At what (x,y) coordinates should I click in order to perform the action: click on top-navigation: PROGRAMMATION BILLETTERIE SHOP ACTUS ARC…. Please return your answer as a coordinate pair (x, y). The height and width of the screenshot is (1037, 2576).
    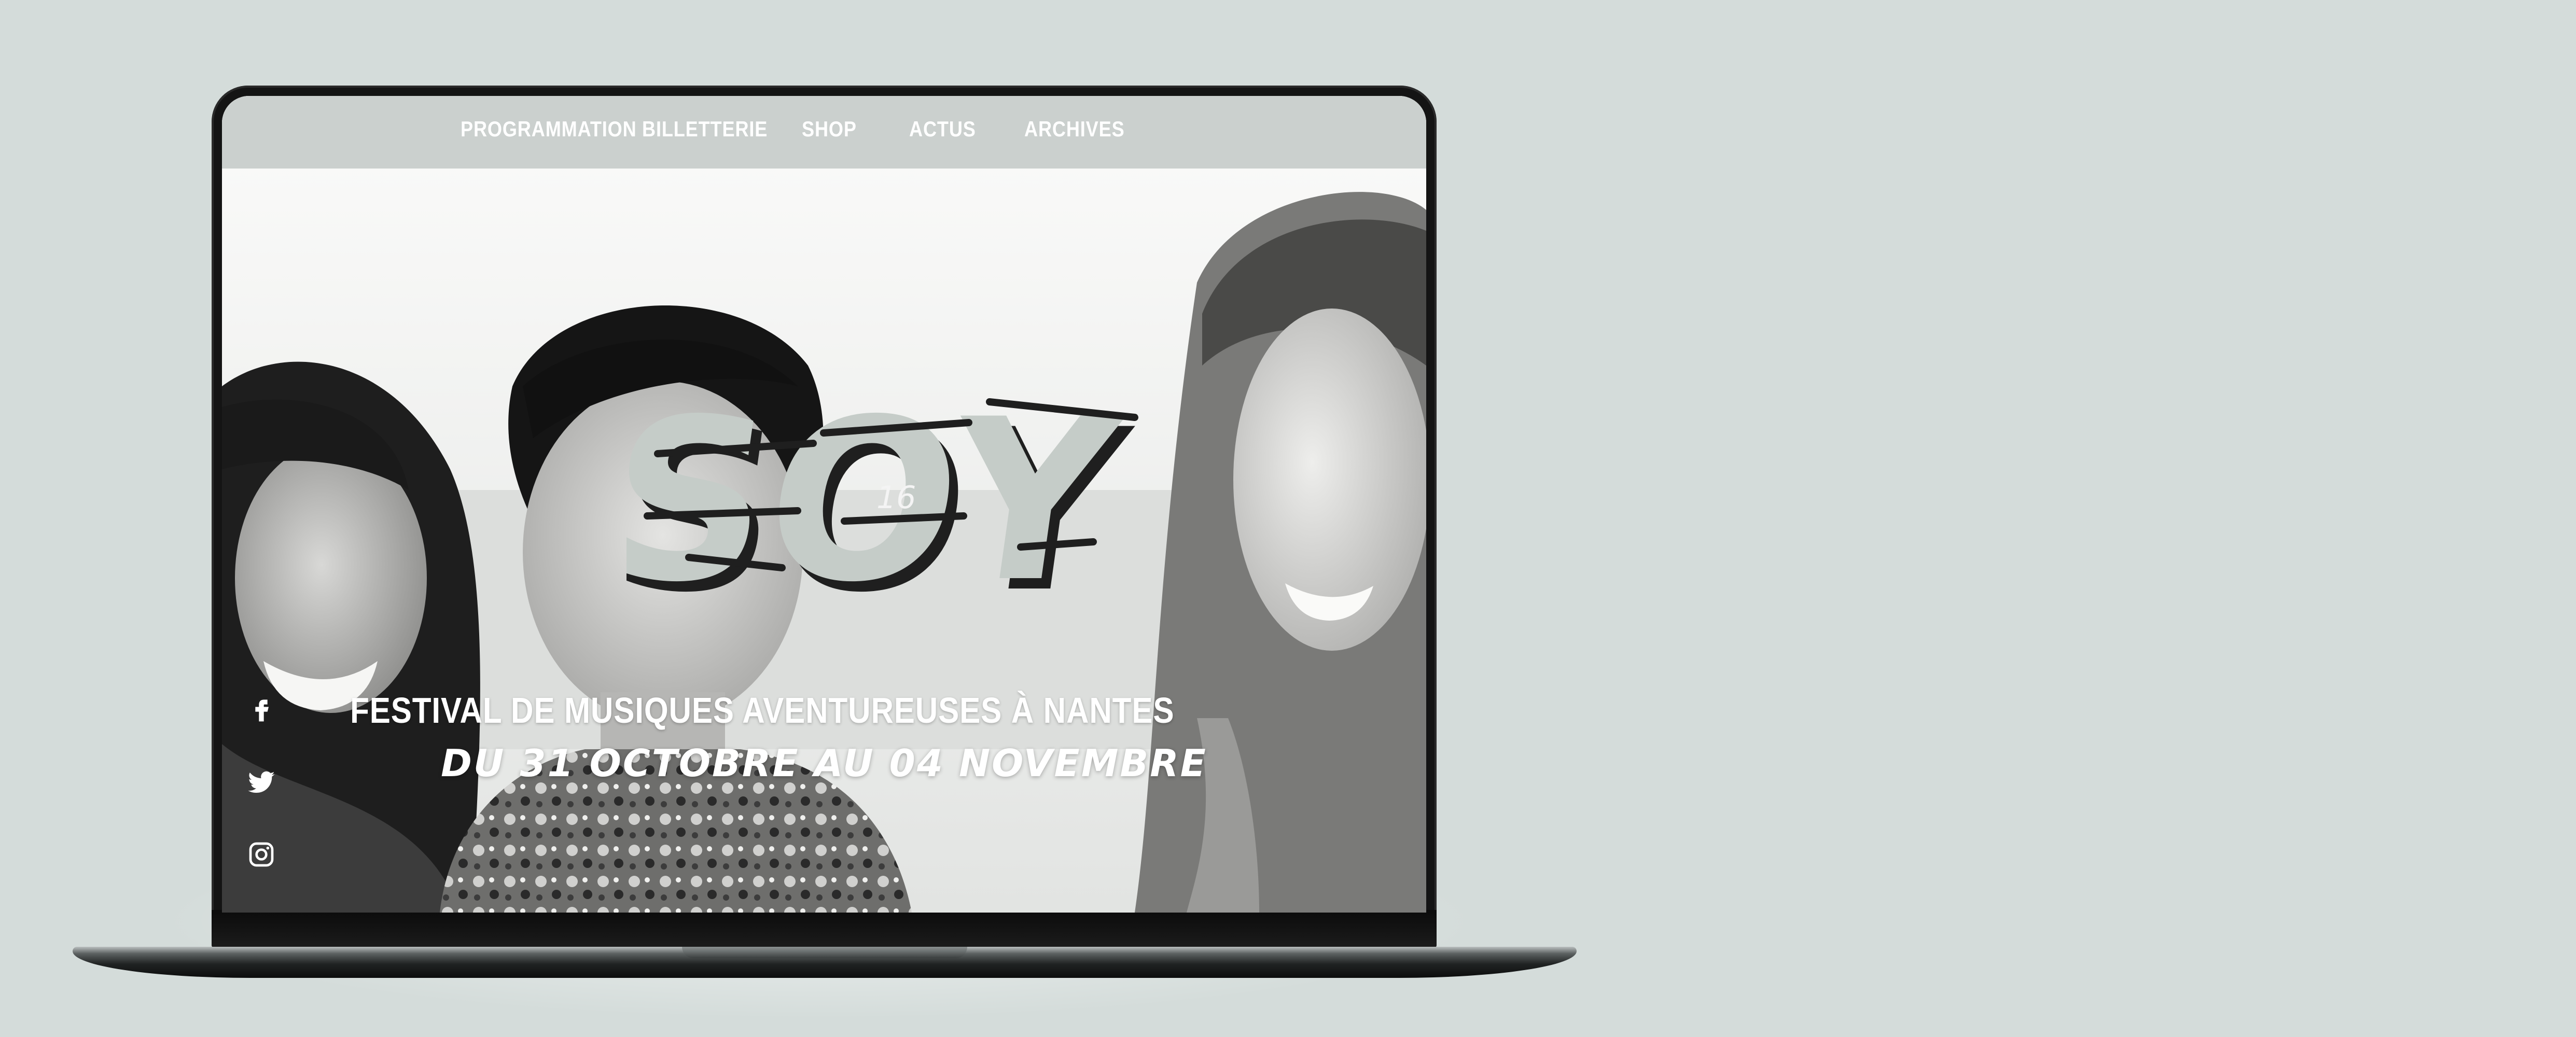
    Looking at the image, I should click on (824, 132).